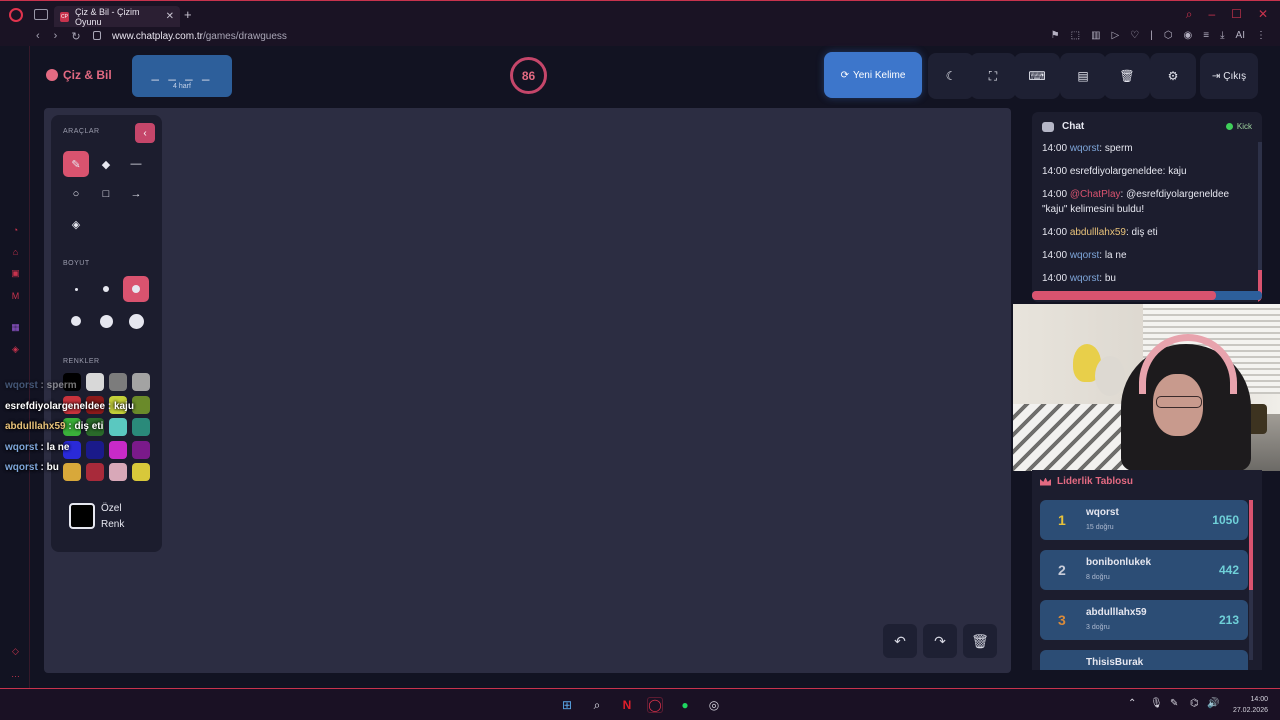  I want to click on overlay-chat-text: sperm, so click(61, 385).